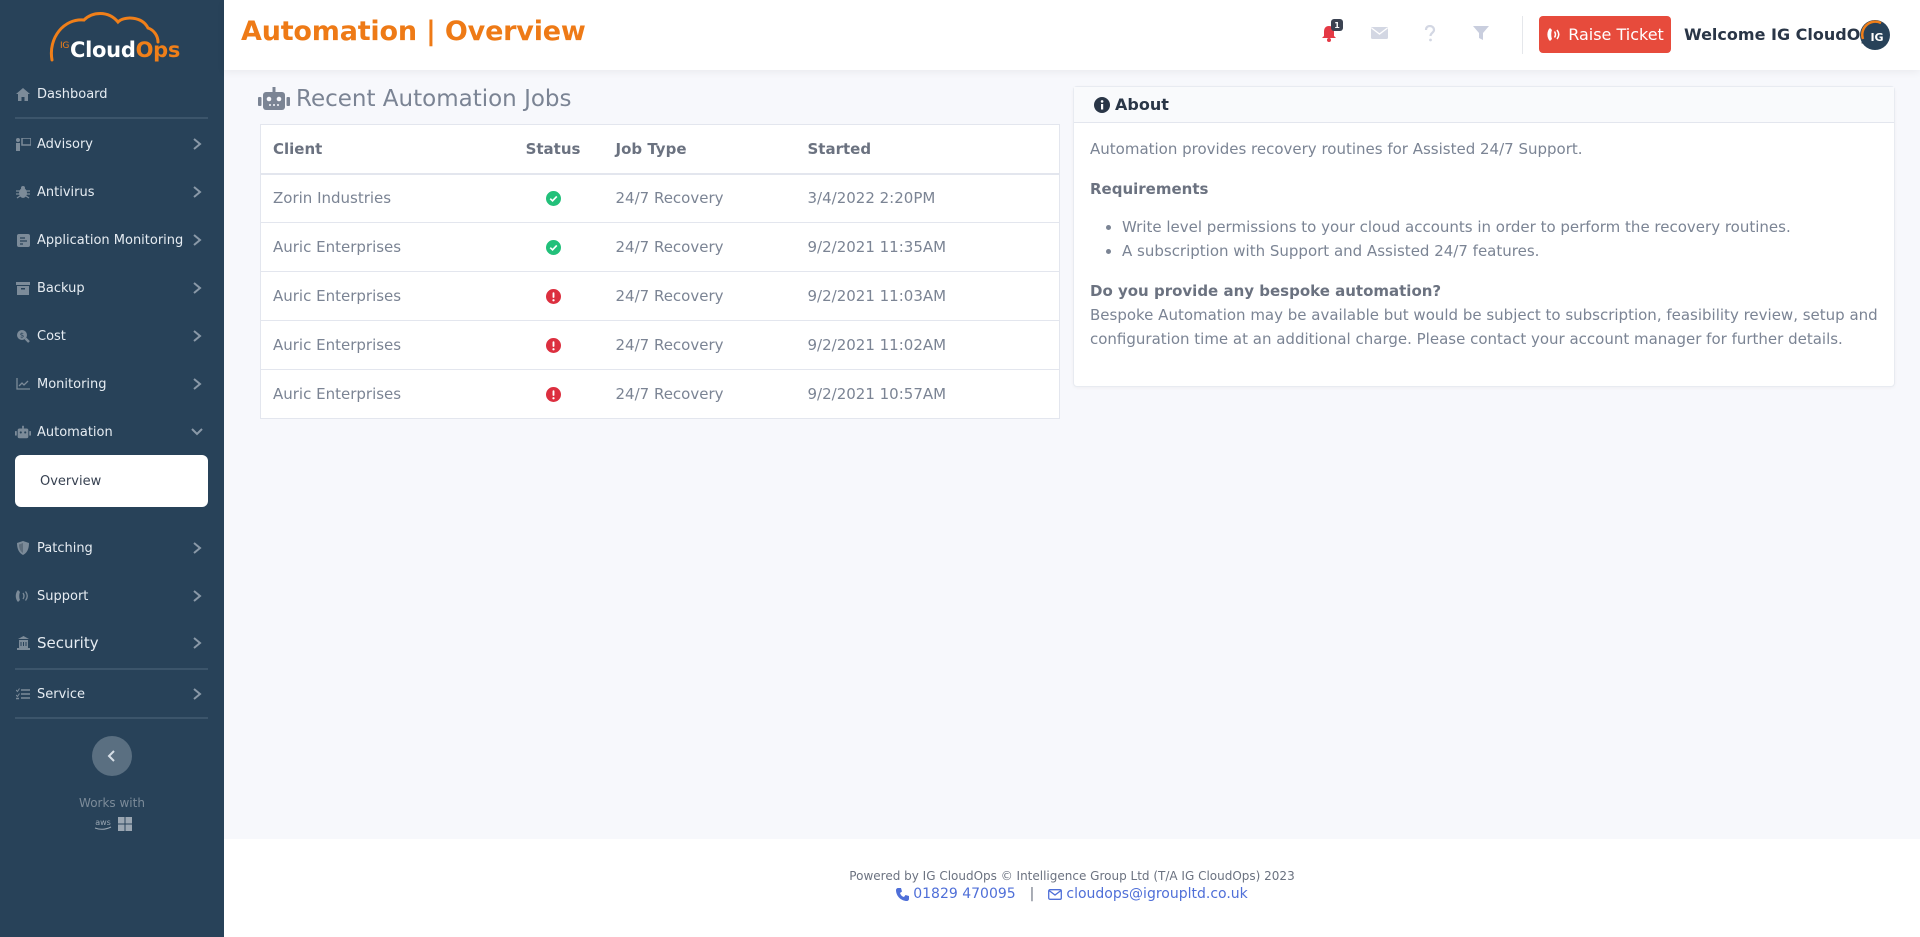 This screenshot has width=1920, height=937. I want to click on sidebar-item-monitoring: Monitoring, so click(111, 384).